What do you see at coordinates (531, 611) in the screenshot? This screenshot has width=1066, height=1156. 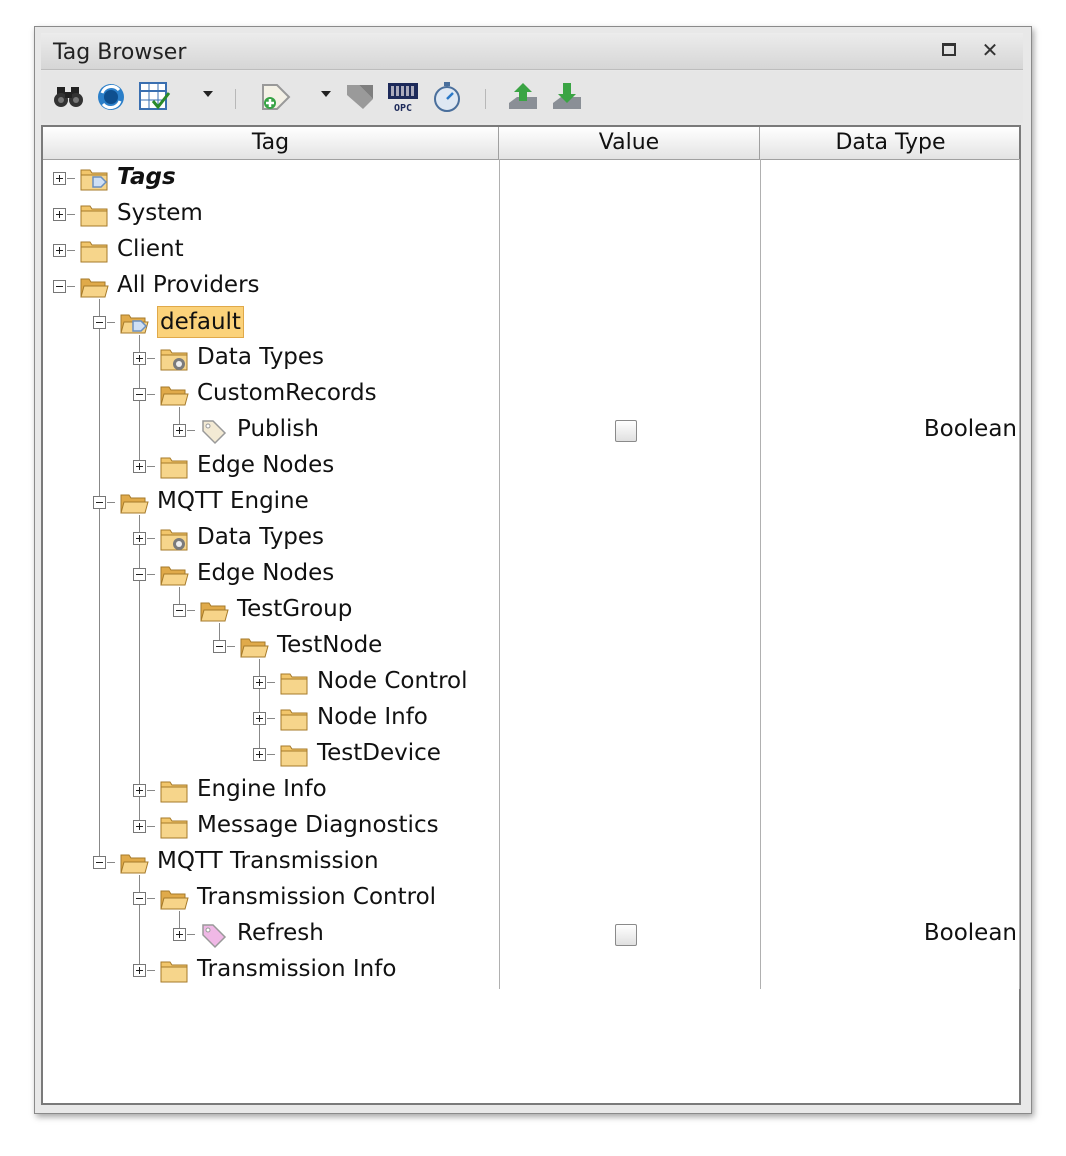 I see `tree-row: TestGroup` at bounding box center [531, 611].